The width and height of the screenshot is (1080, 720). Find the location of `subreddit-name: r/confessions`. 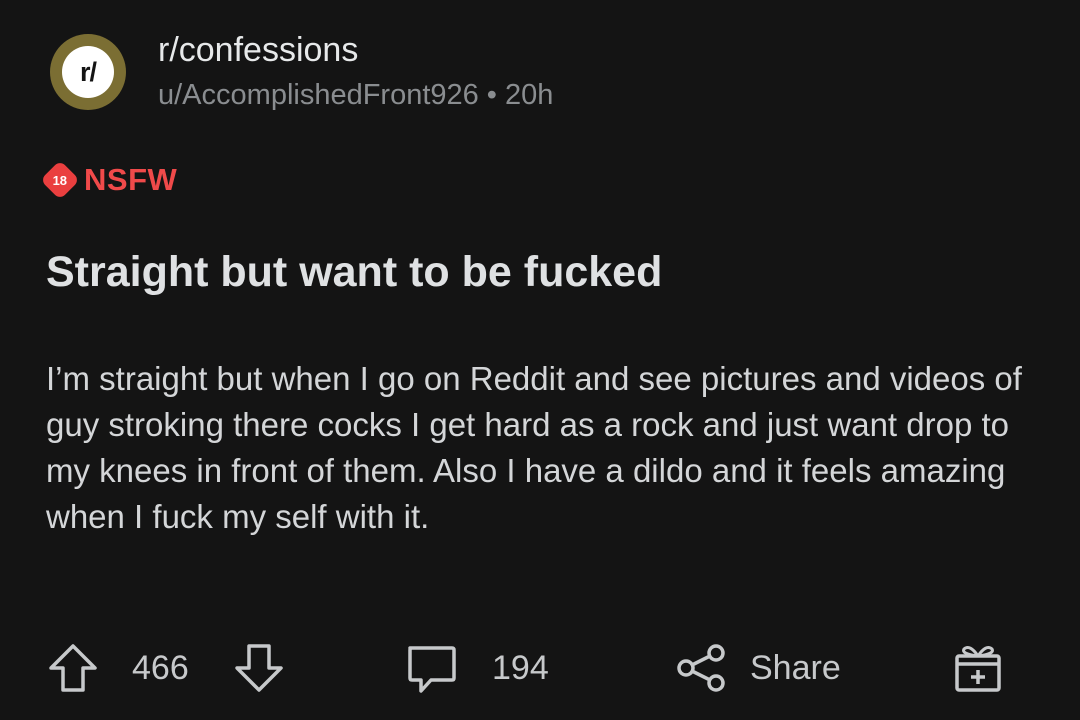

subreddit-name: r/confessions is located at coordinates (355, 50).